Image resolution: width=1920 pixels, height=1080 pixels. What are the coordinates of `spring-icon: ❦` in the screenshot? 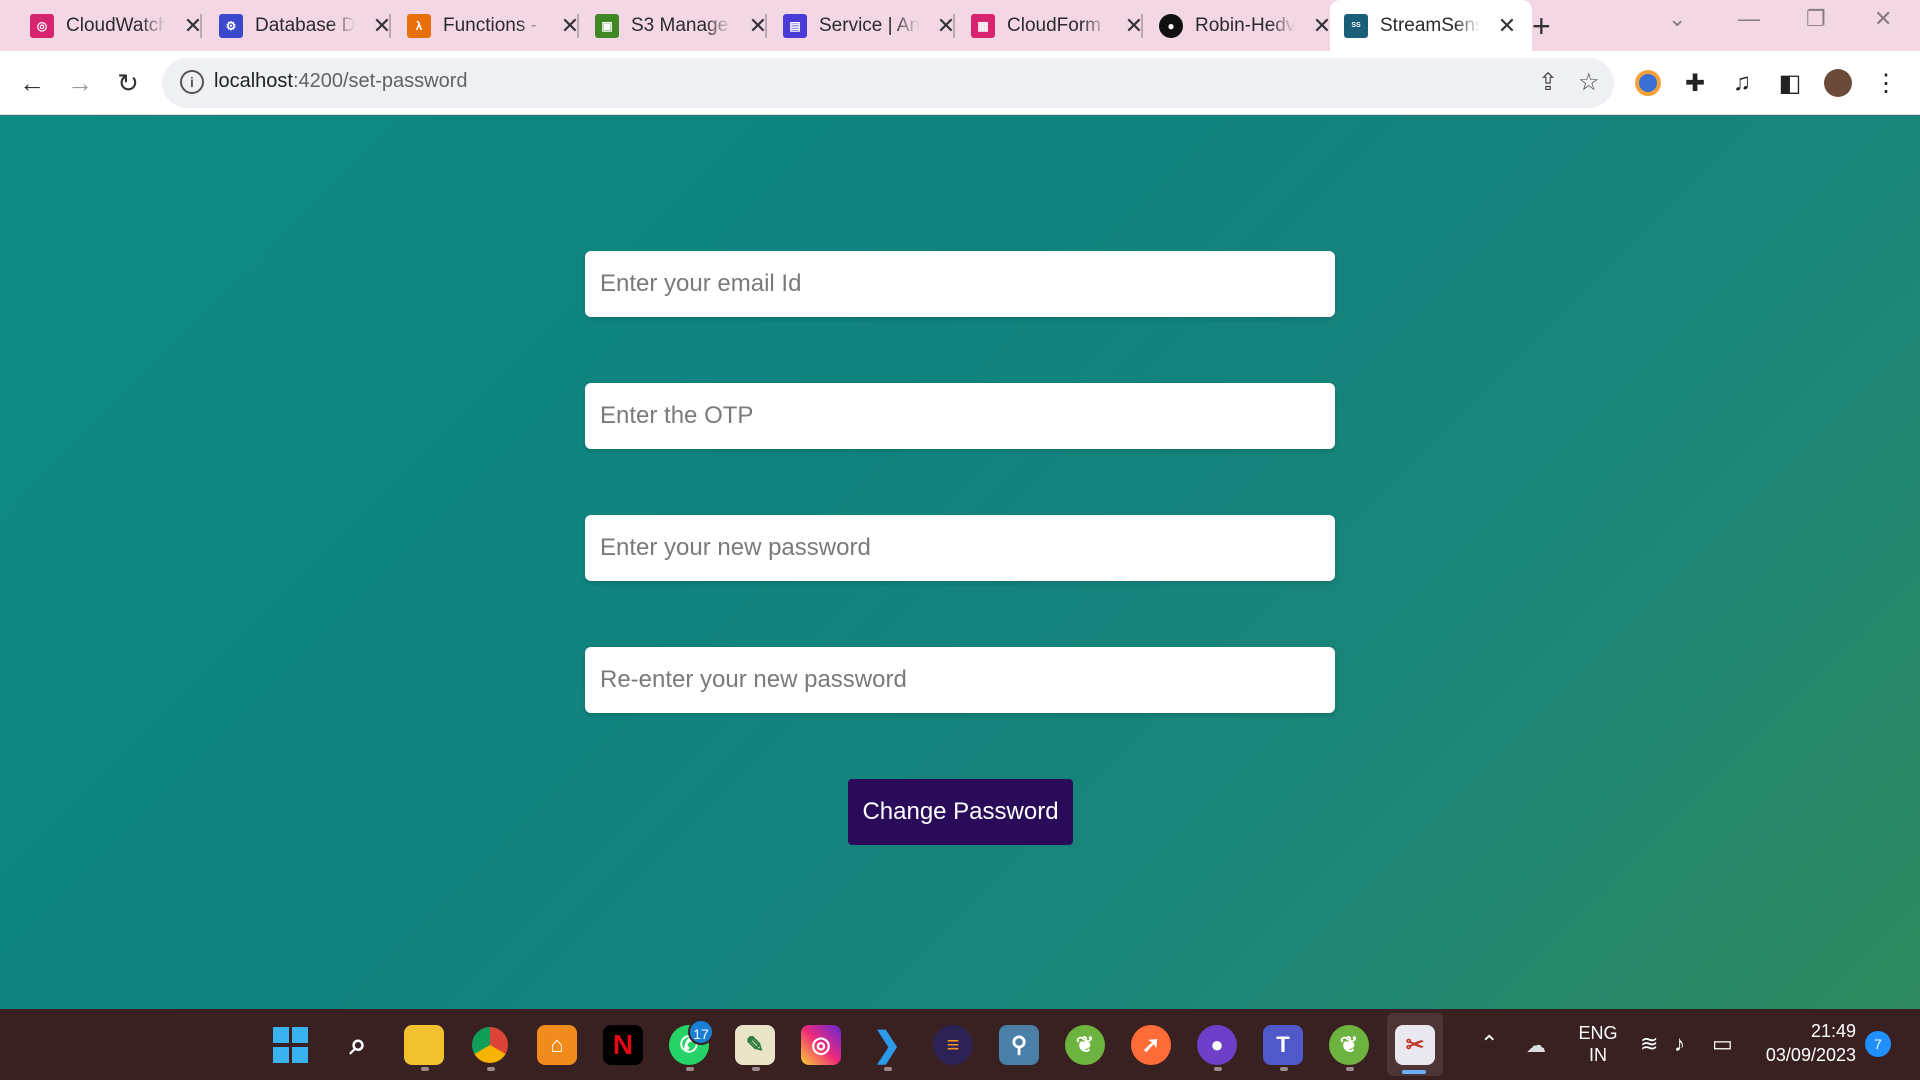 It's located at (1085, 1045).